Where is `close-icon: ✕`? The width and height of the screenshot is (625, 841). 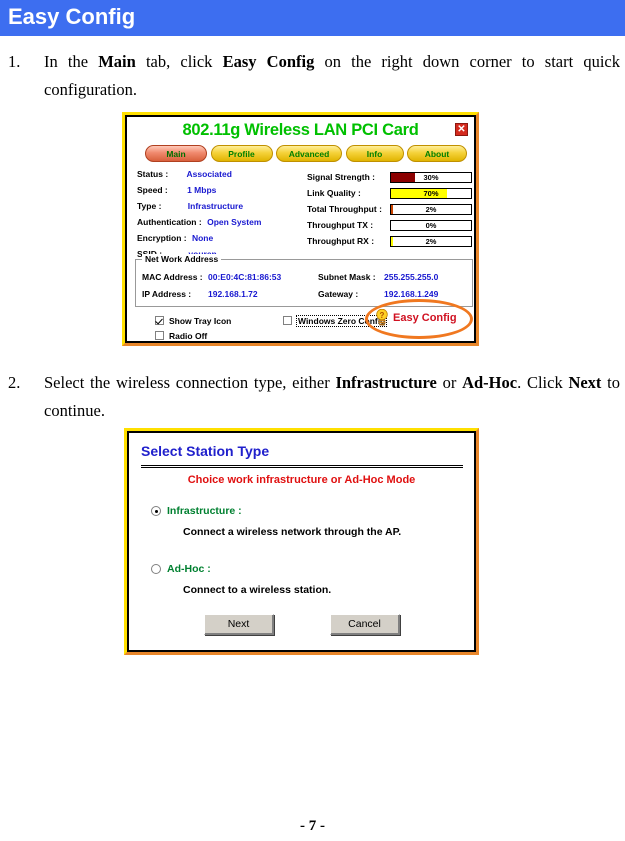 close-icon: ✕ is located at coordinates (461, 129).